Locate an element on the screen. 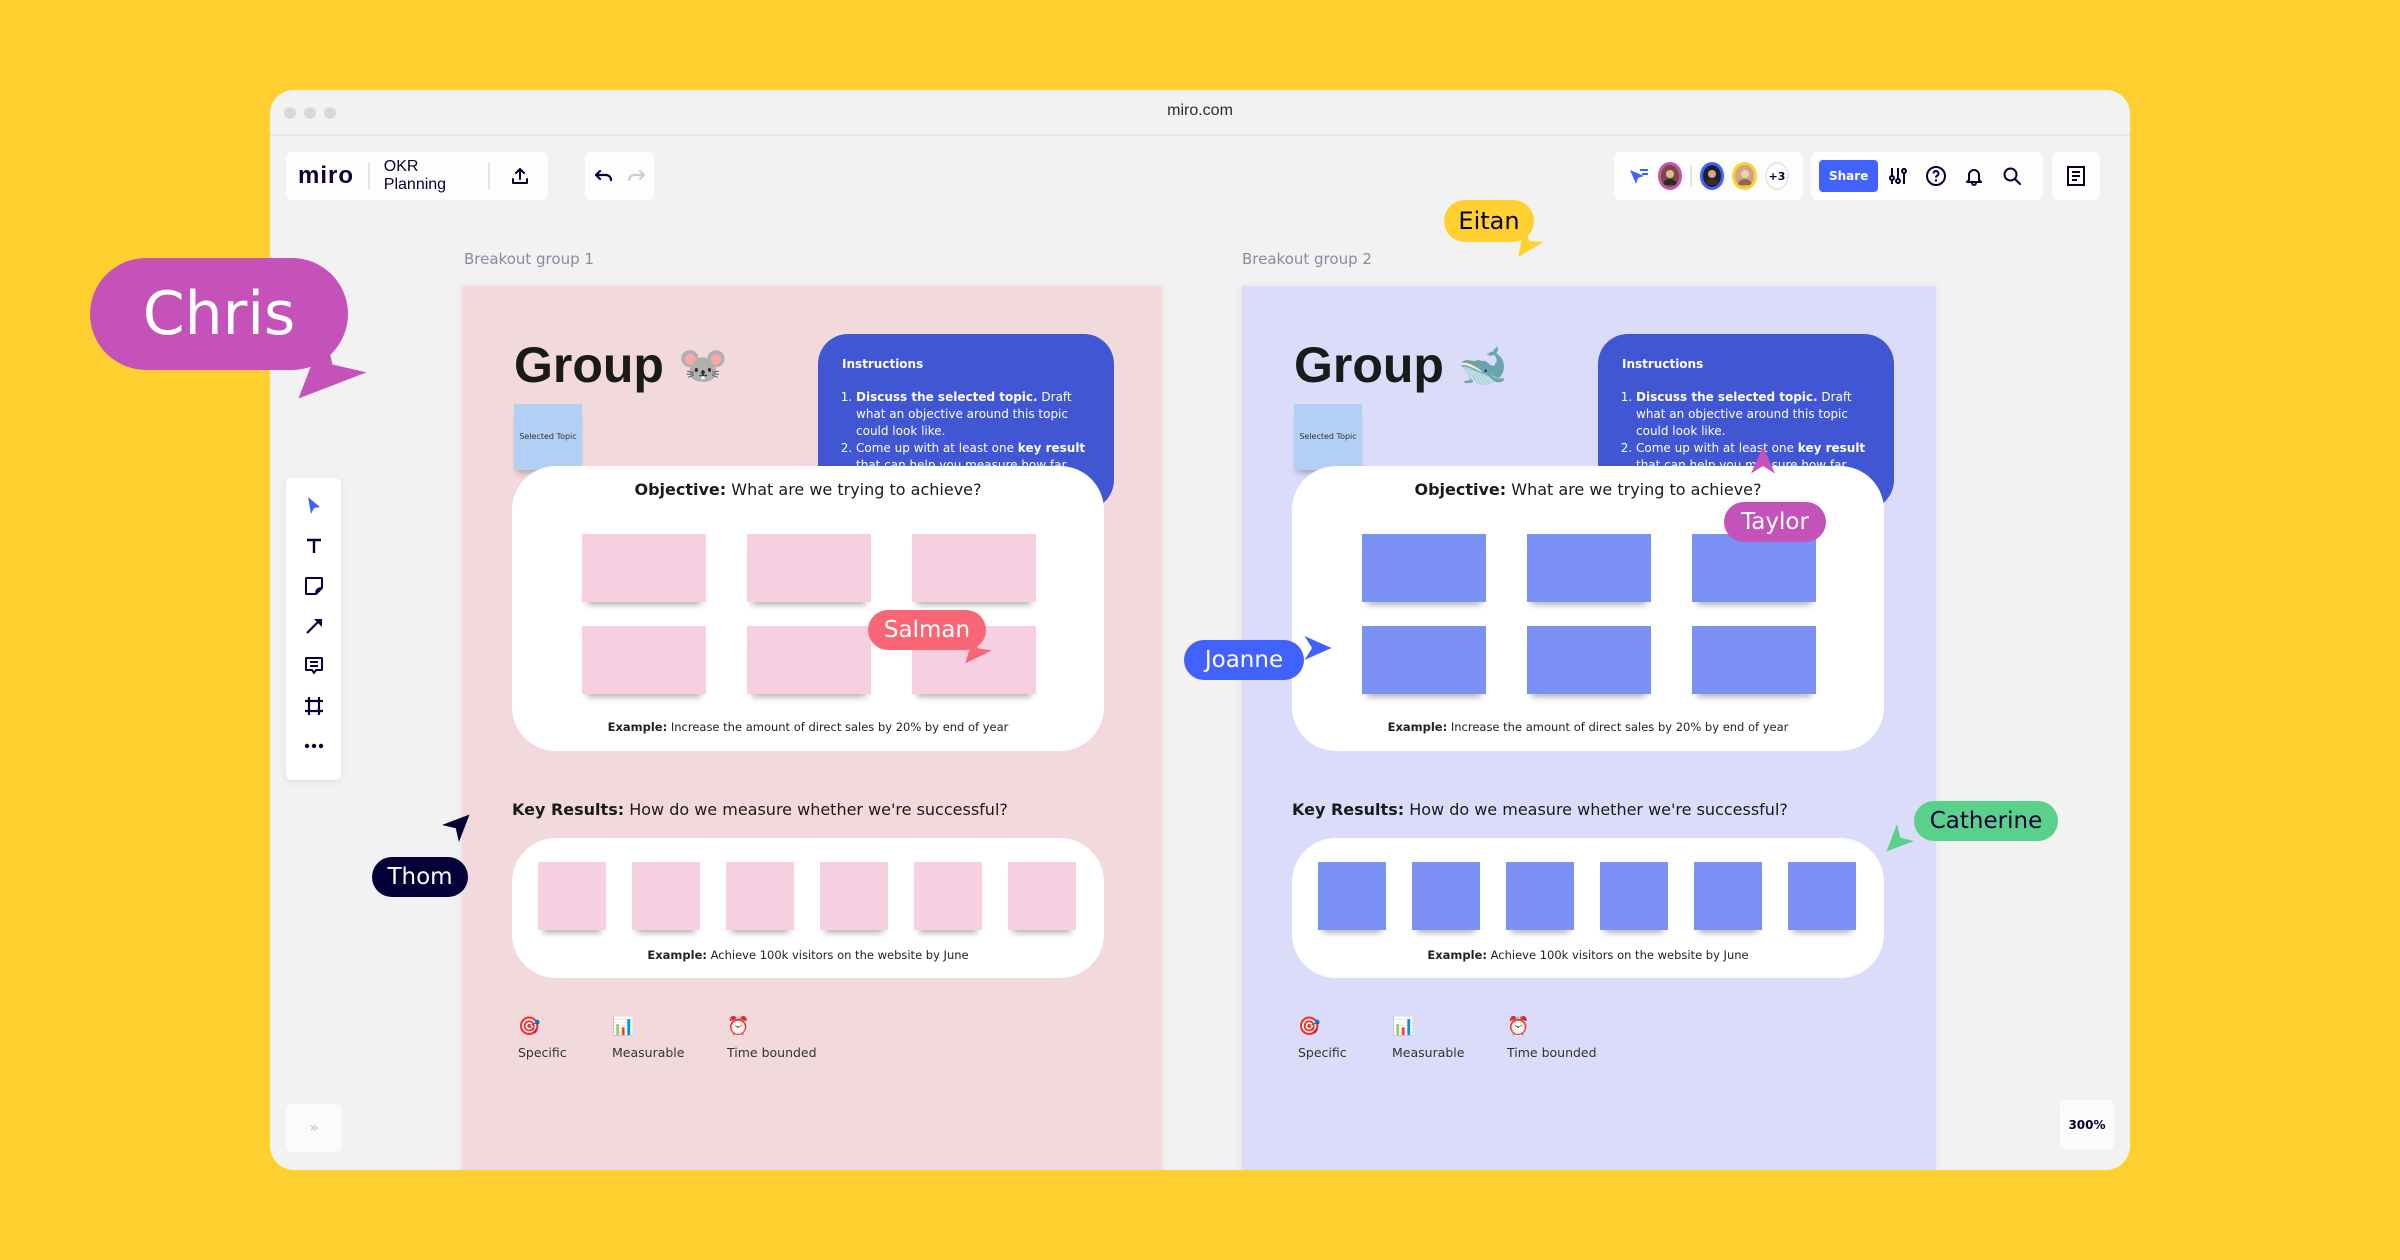 The height and width of the screenshot is (1260, 2400). export-button is located at coordinates (520, 176).